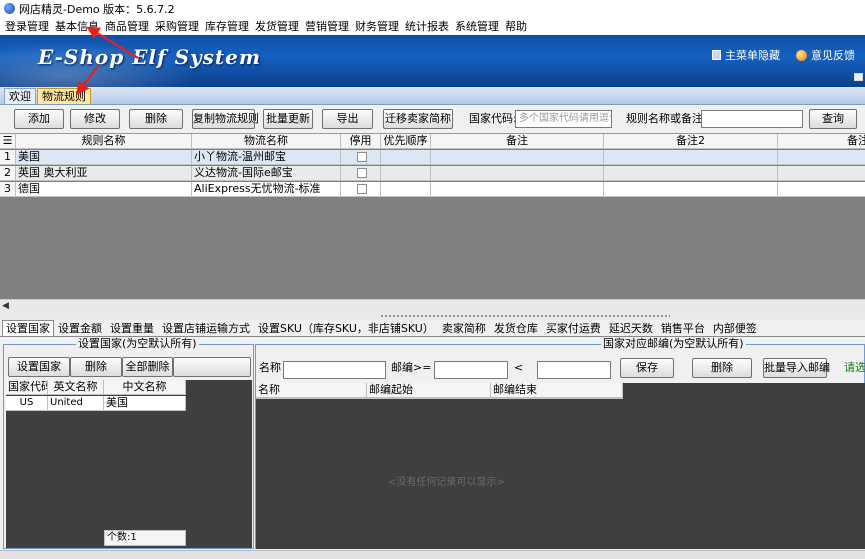 This screenshot has width=865, height=559. I want to click on col-rule-name: 规则名称, so click(104, 141).